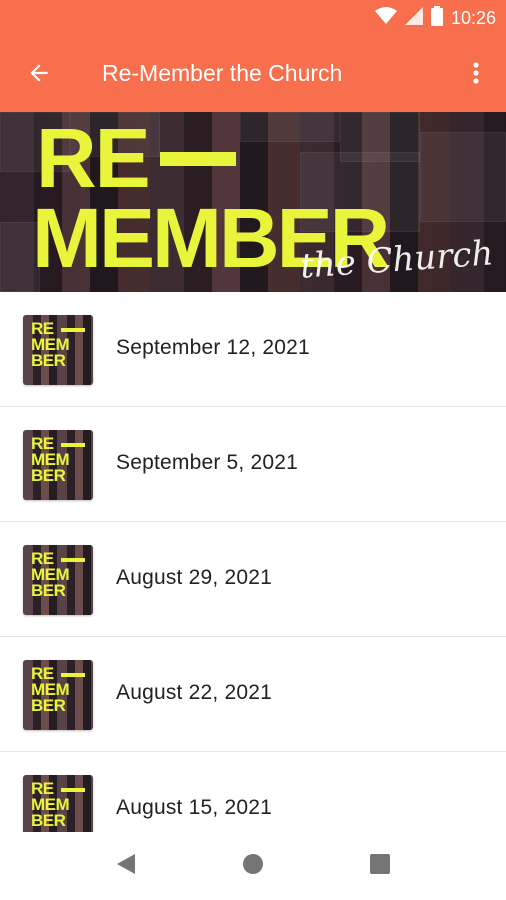 The height and width of the screenshot is (900, 506). What do you see at coordinates (93, 158) in the screenshot?
I see `hero-title-line1: RE` at bounding box center [93, 158].